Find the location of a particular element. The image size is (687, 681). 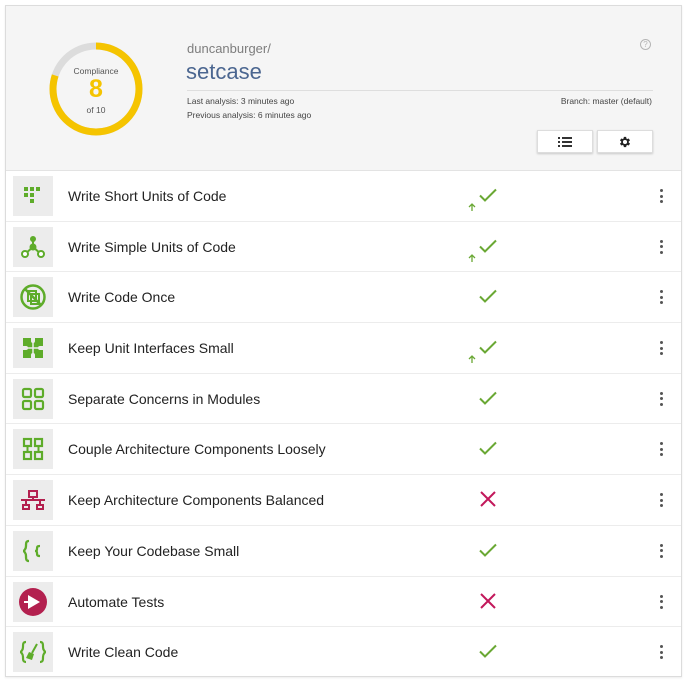

components-icon is located at coordinates (33, 449).